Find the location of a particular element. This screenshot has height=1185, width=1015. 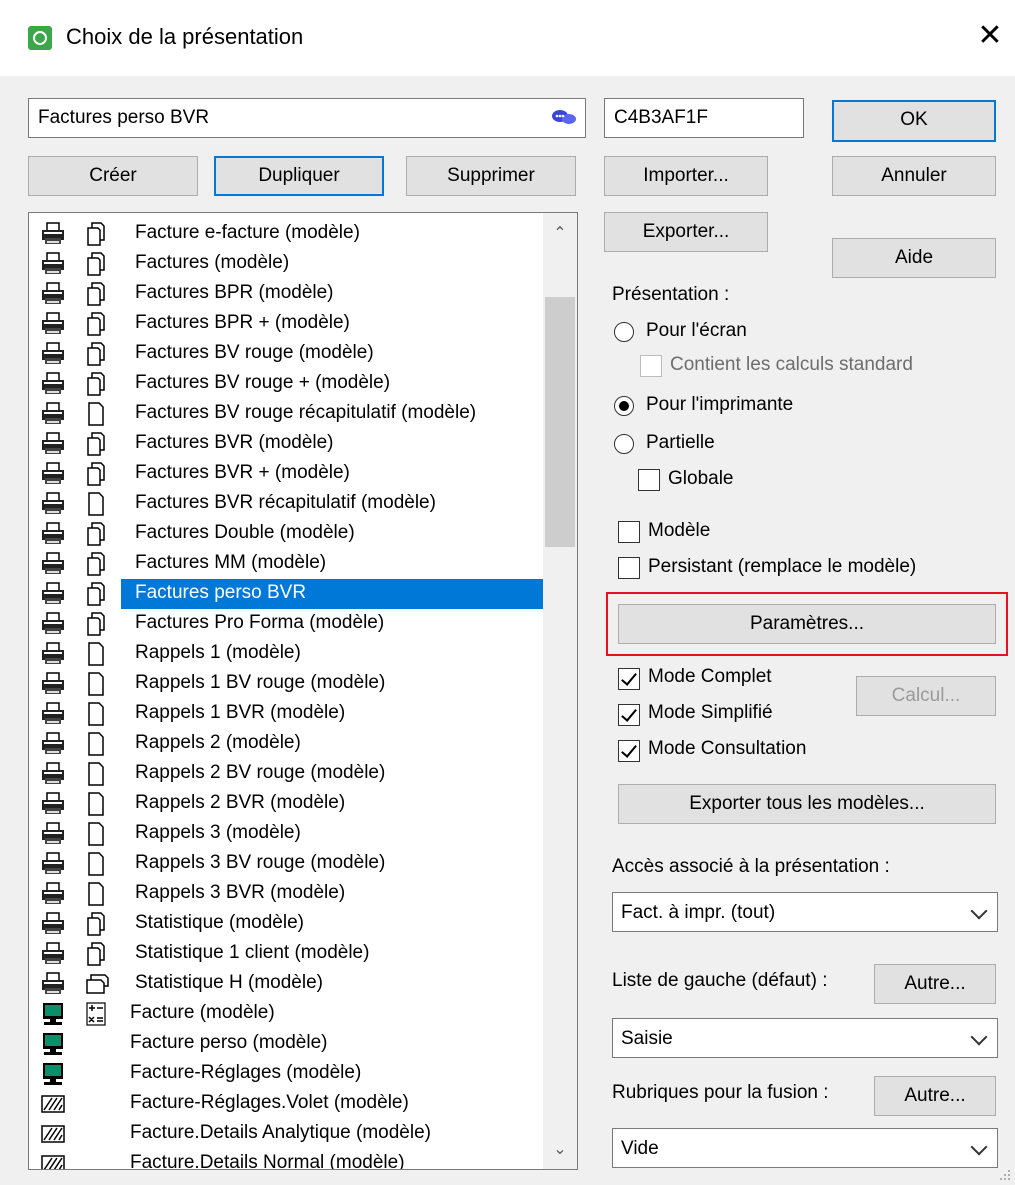

list-item: Statistique H (modèle) is located at coordinates (286, 984).